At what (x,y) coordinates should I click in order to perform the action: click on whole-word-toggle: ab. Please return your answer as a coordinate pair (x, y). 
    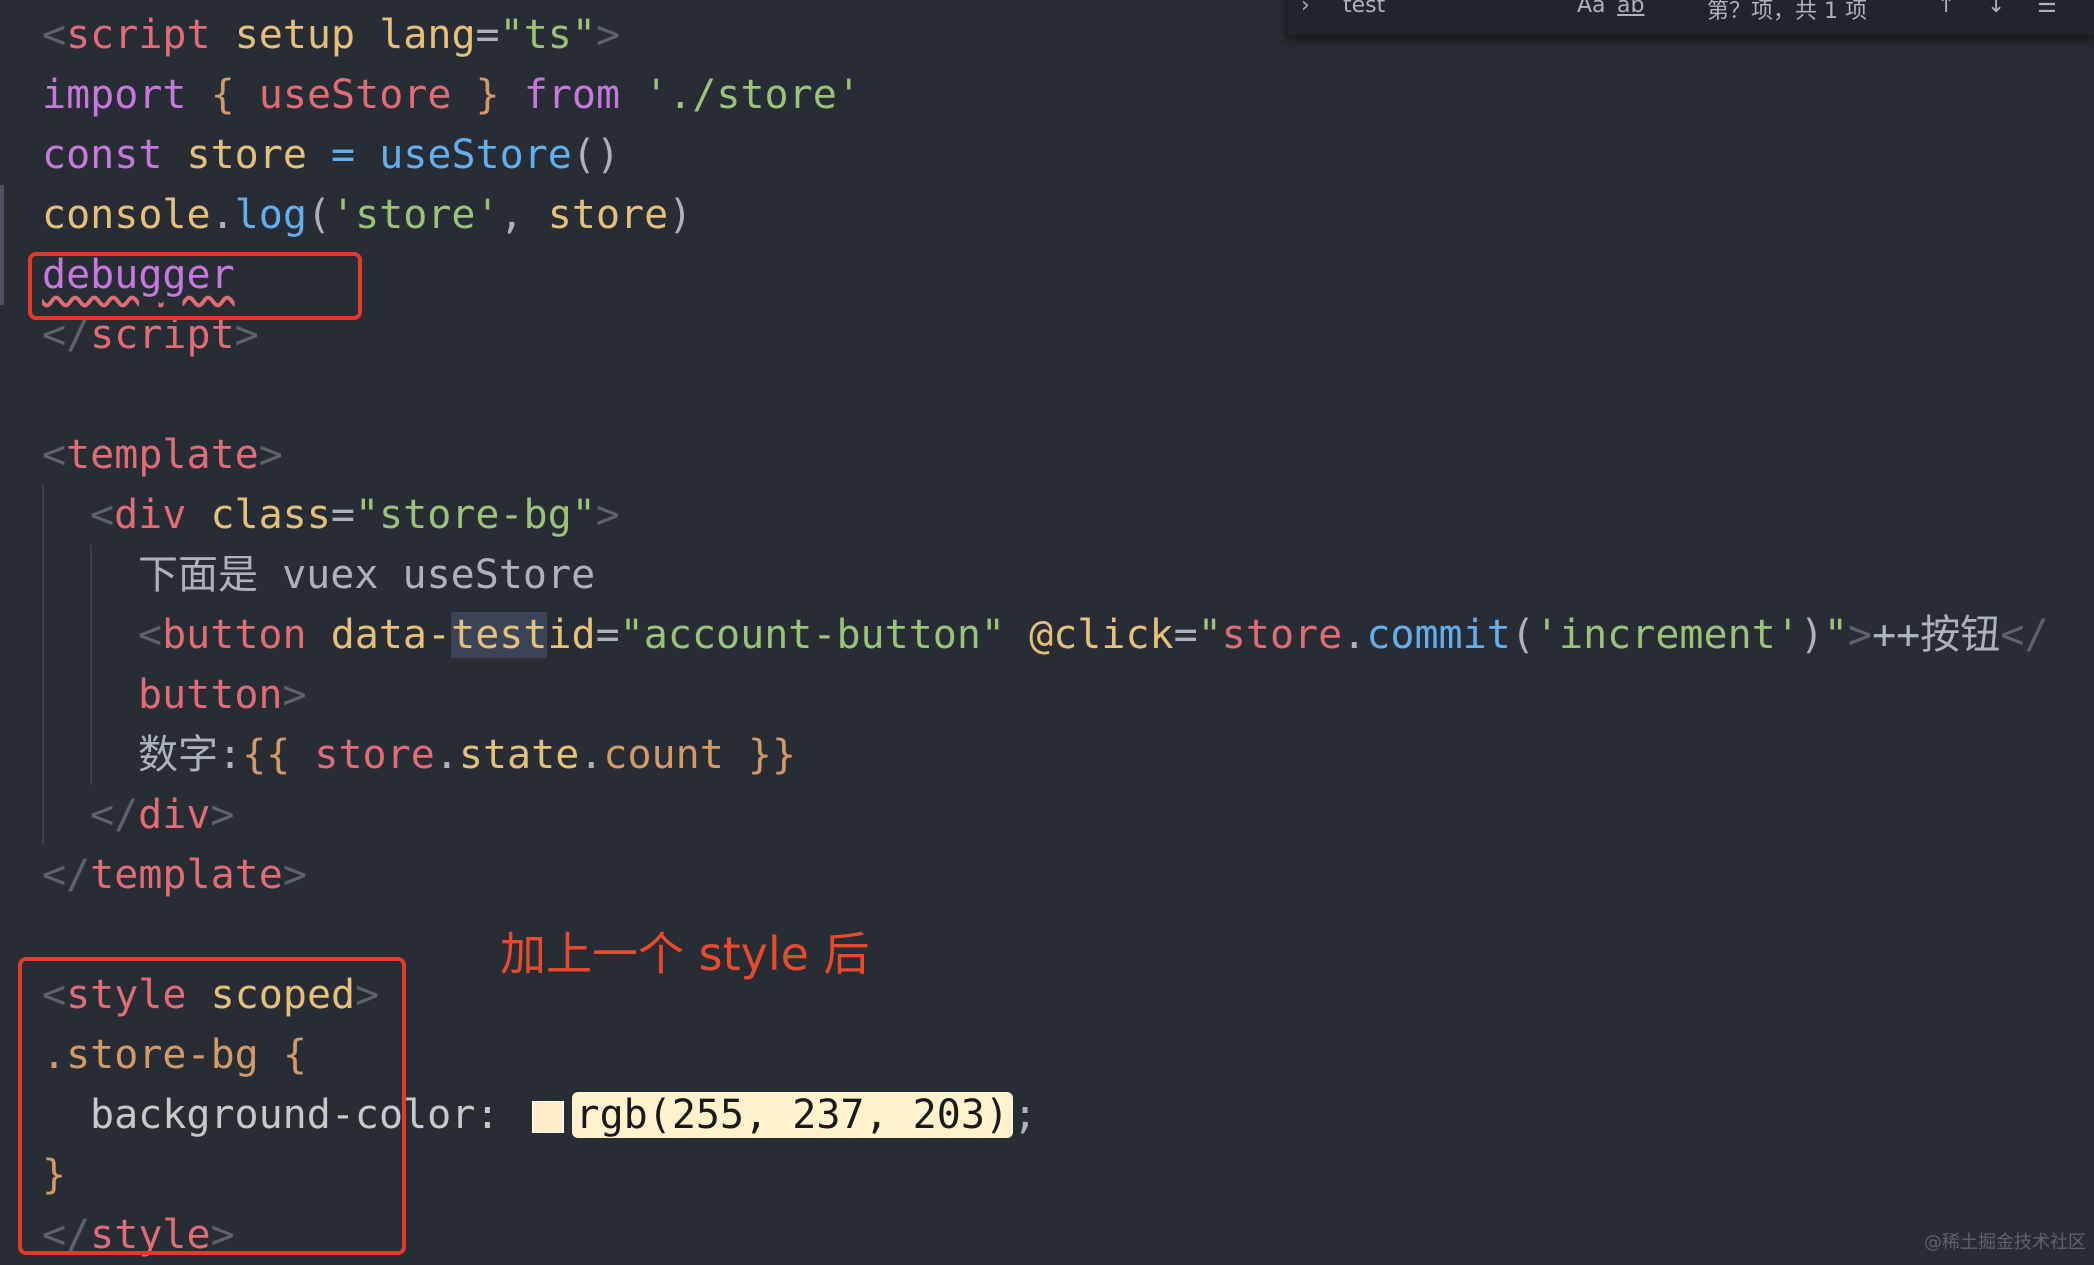
    Looking at the image, I should click on (1630, 9).